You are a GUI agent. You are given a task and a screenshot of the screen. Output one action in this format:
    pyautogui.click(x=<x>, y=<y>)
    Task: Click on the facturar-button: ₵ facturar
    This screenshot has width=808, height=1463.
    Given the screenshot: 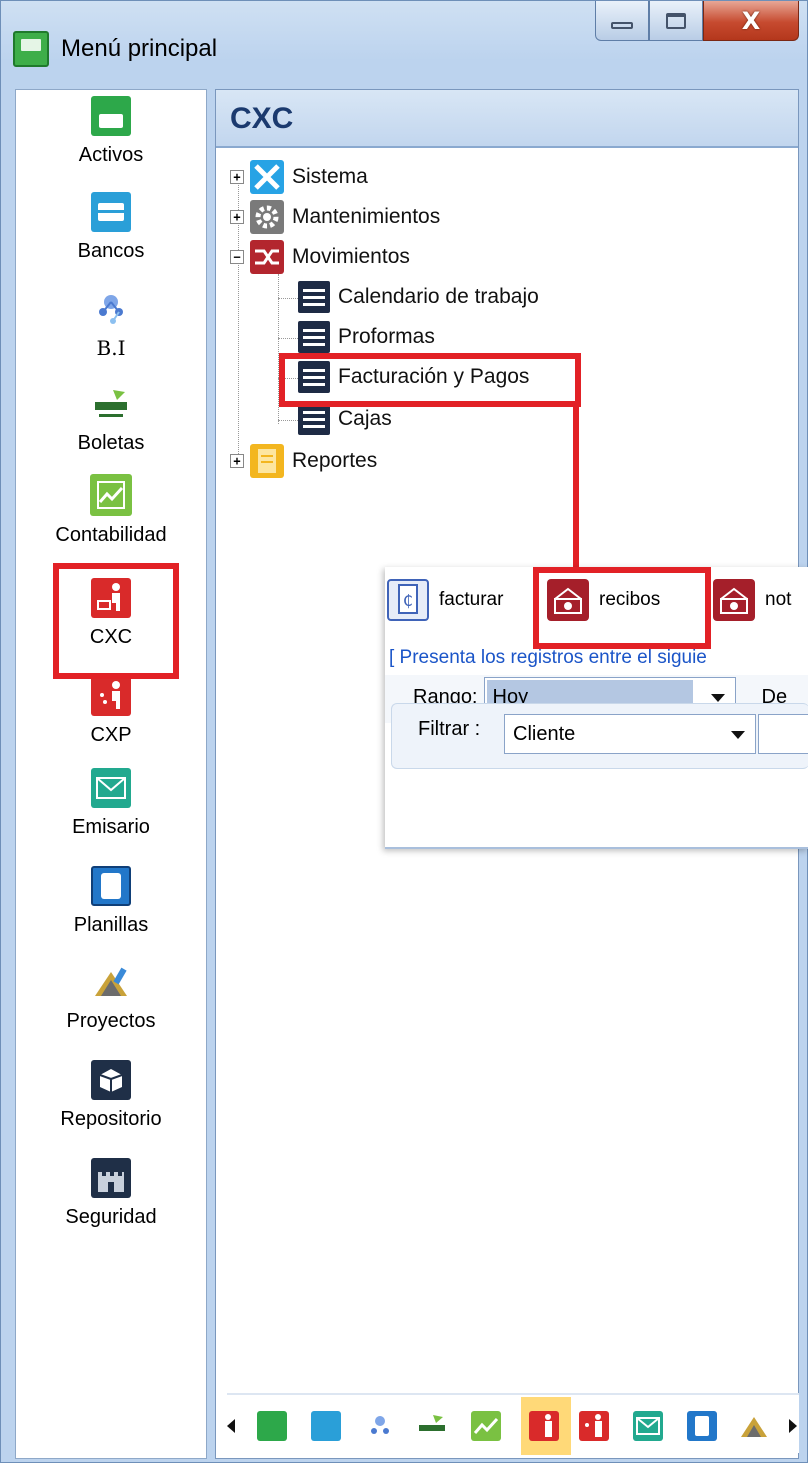 What is the action you would take?
    pyautogui.click(x=445, y=600)
    